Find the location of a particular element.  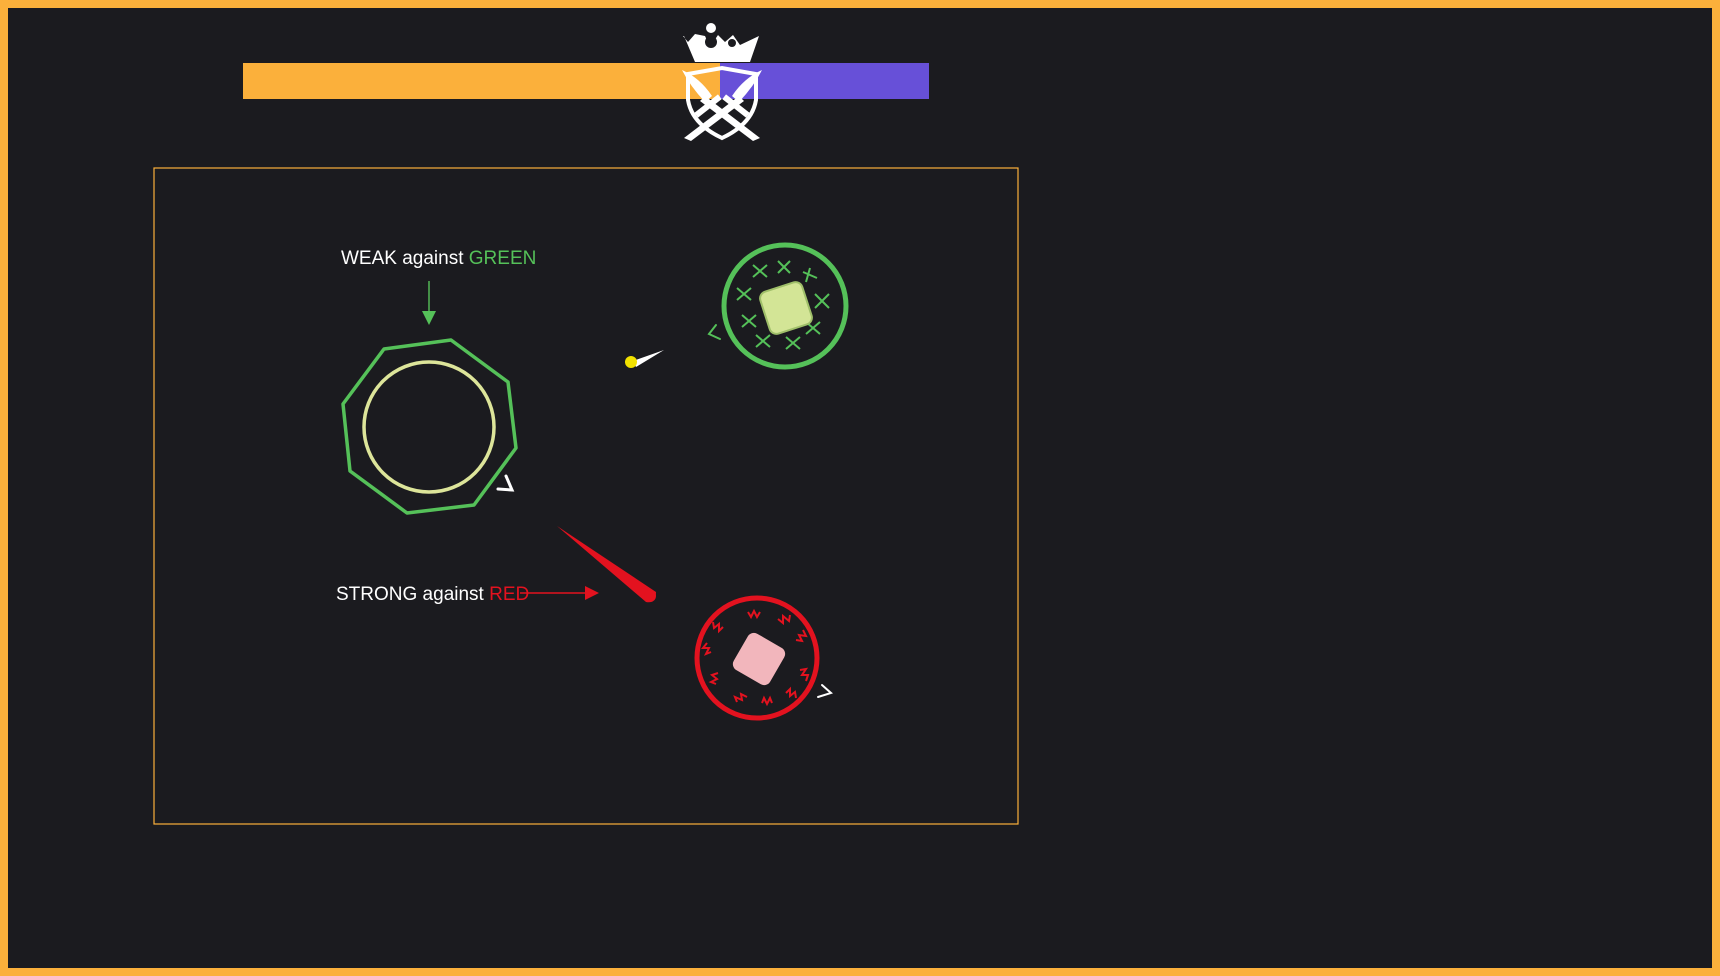

strong-hint-element: RED is located at coordinates (509, 594).